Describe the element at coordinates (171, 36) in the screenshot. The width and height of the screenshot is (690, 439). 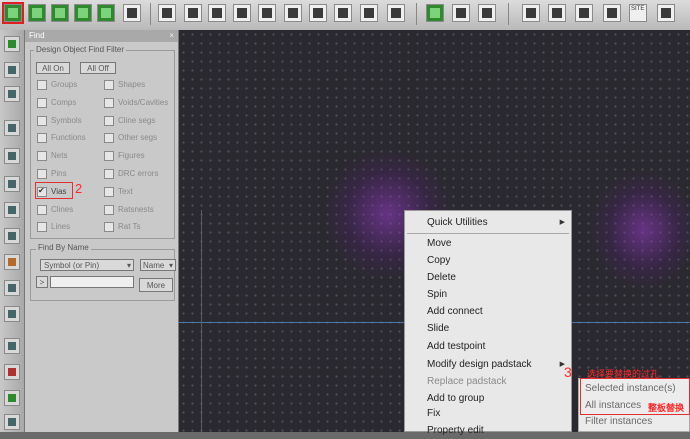
I see `close-icon: ×` at that location.